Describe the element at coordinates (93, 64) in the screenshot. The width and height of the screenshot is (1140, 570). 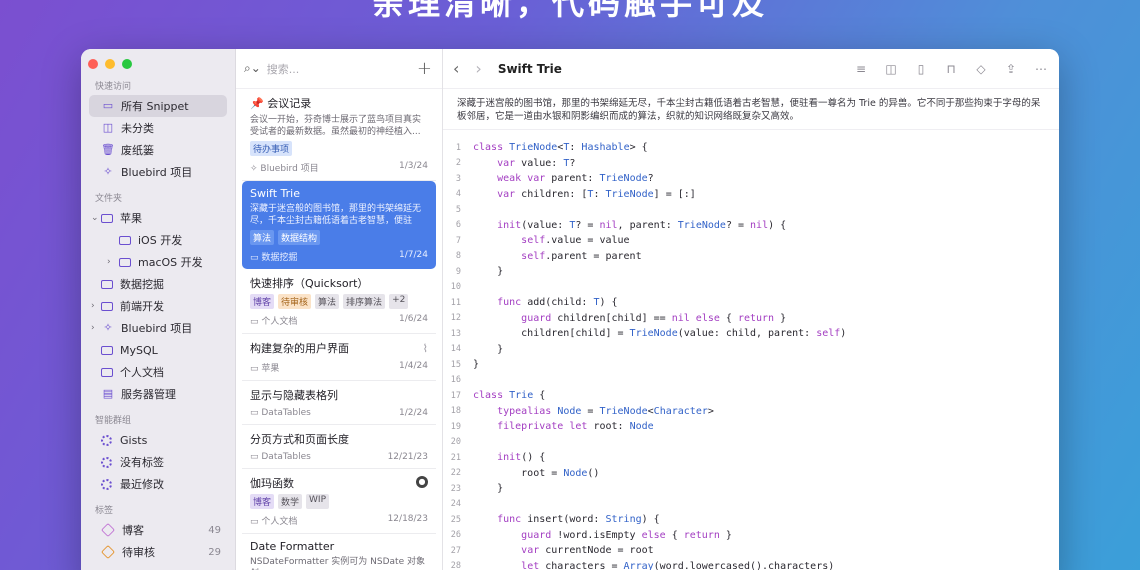
I see `close-button` at that location.